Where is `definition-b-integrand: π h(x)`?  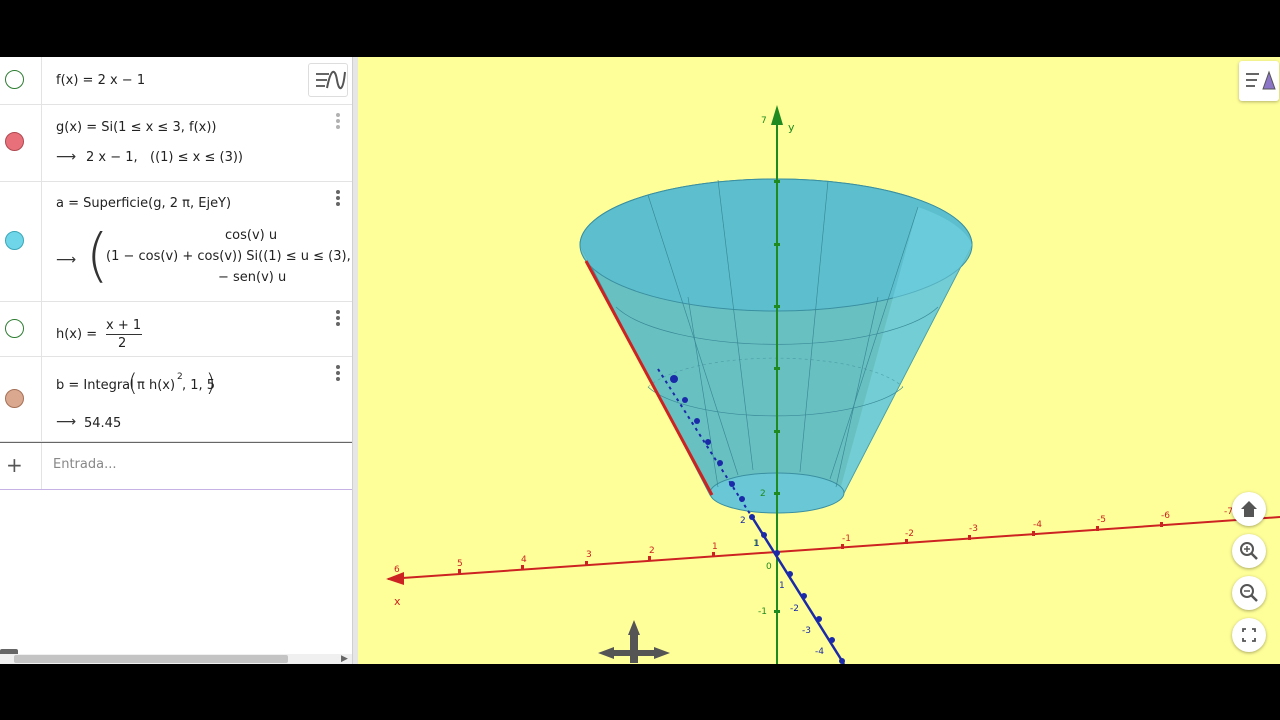 definition-b-integrand: π h(x) is located at coordinates (156, 385).